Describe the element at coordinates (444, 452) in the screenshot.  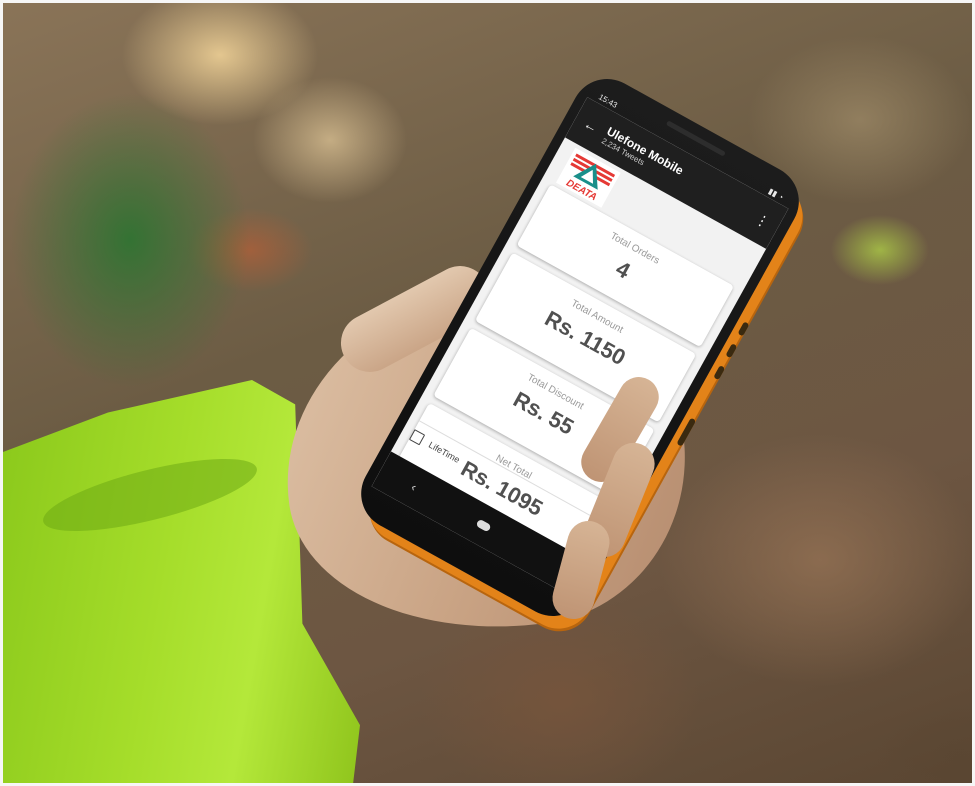
I see `period-label: LifeTime` at that location.